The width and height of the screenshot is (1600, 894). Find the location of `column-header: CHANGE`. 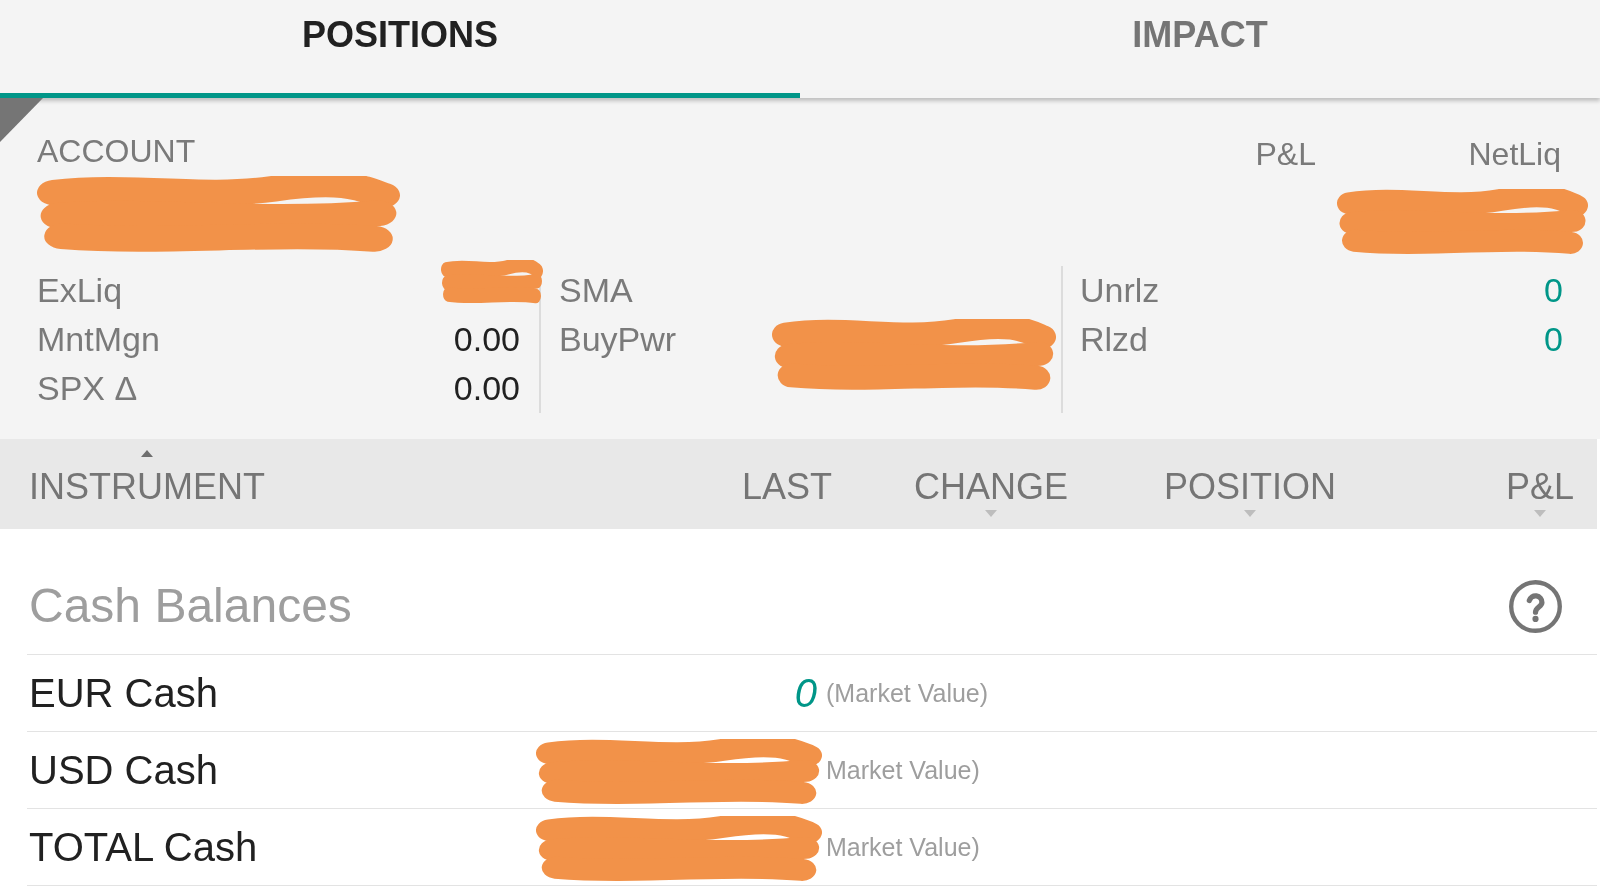

column-header: CHANGE is located at coordinates (990, 487).